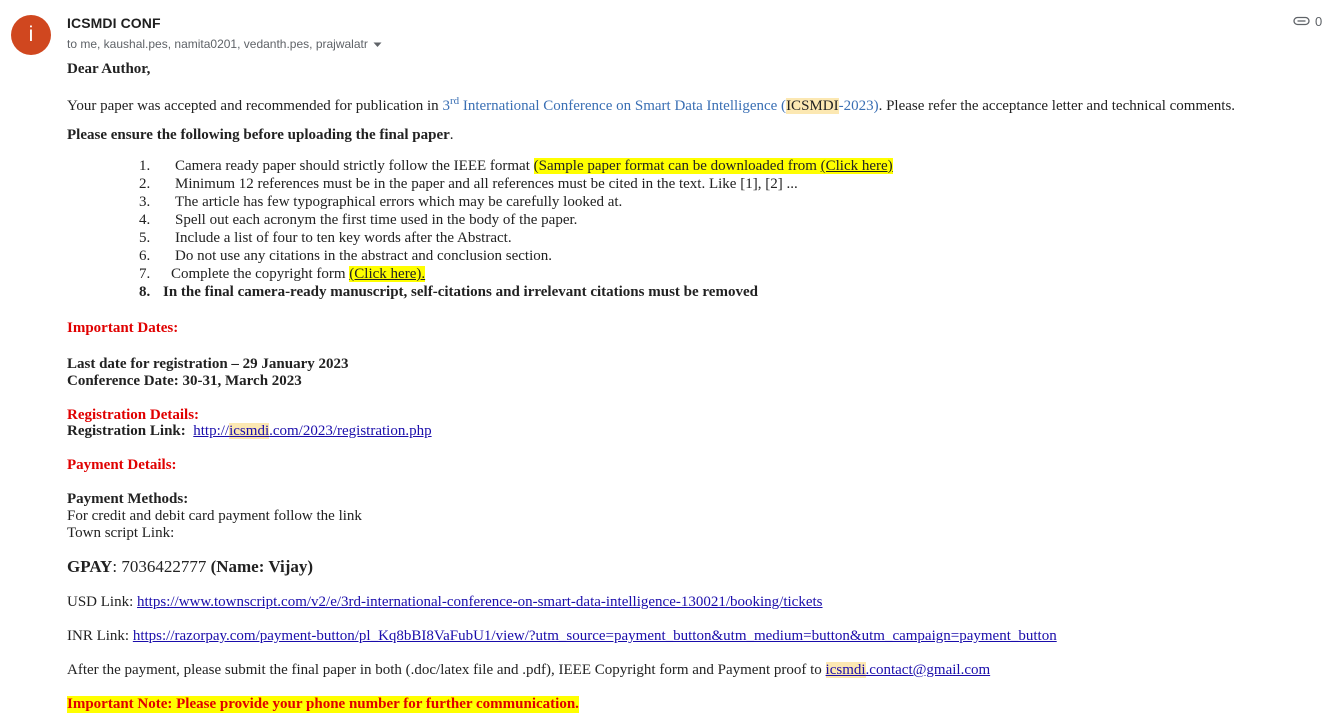 The image size is (1327, 726). I want to click on attachment-count: 0, so click(1319, 21).